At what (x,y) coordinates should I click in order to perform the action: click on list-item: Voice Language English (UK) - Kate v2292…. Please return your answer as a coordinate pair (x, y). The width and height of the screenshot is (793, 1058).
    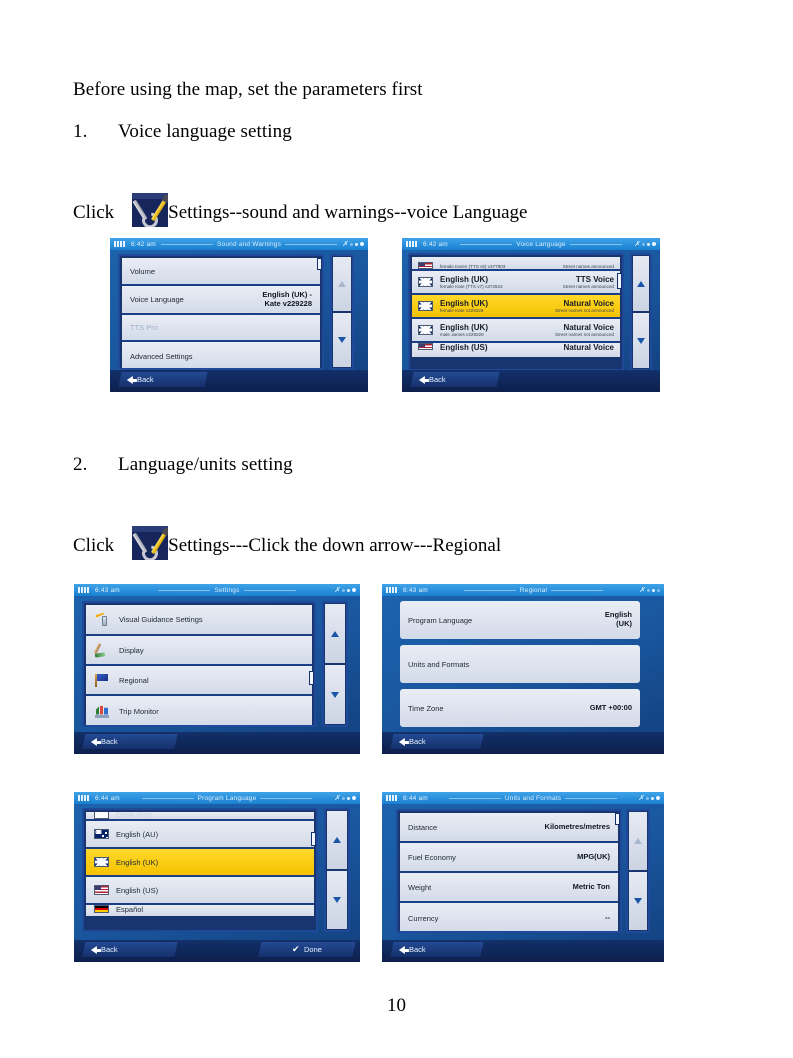
    Looking at the image, I should click on (221, 300).